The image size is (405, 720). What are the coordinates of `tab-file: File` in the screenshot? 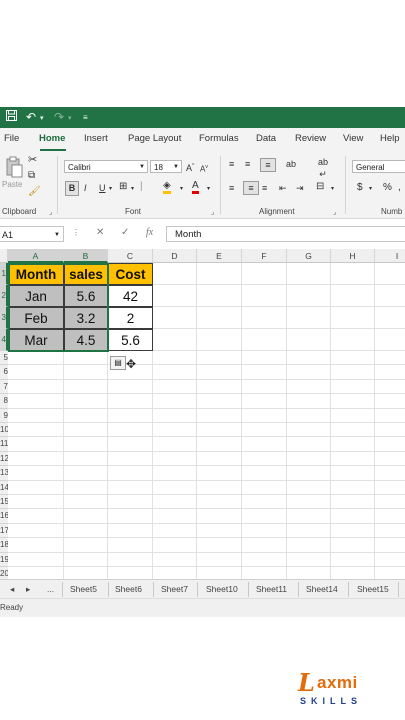 It's located at (11, 138).